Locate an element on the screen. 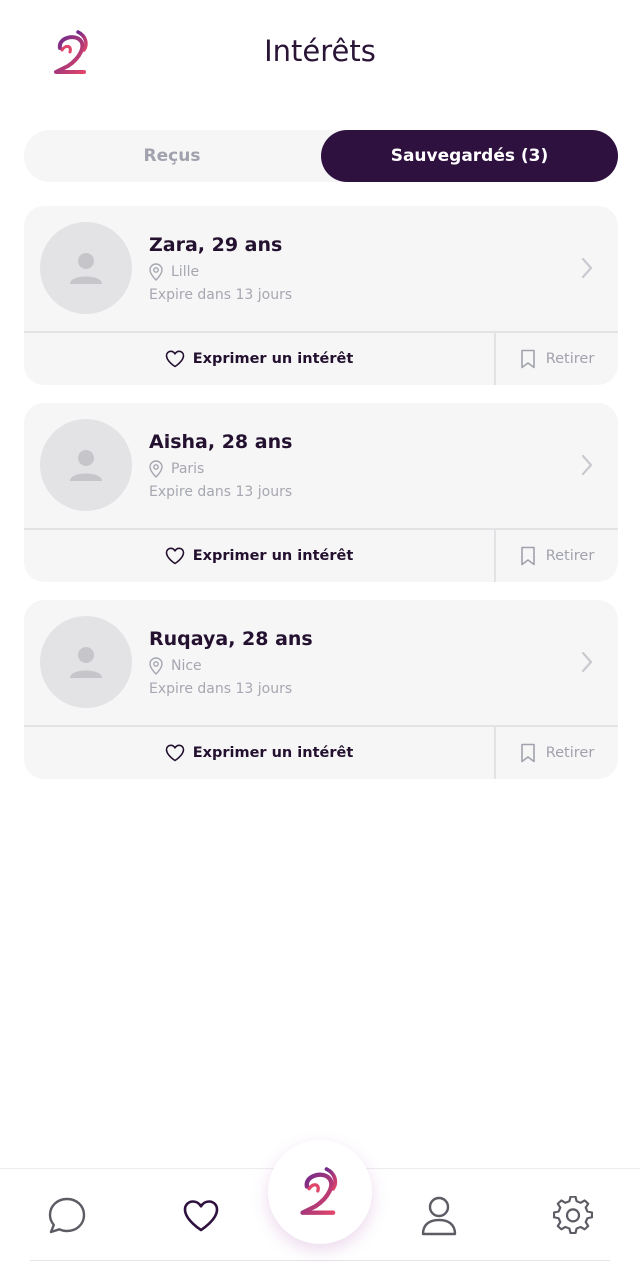 This screenshot has width=640, height=1262. profile-name: Aisha, 28 ans is located at coordinates (221, 442).